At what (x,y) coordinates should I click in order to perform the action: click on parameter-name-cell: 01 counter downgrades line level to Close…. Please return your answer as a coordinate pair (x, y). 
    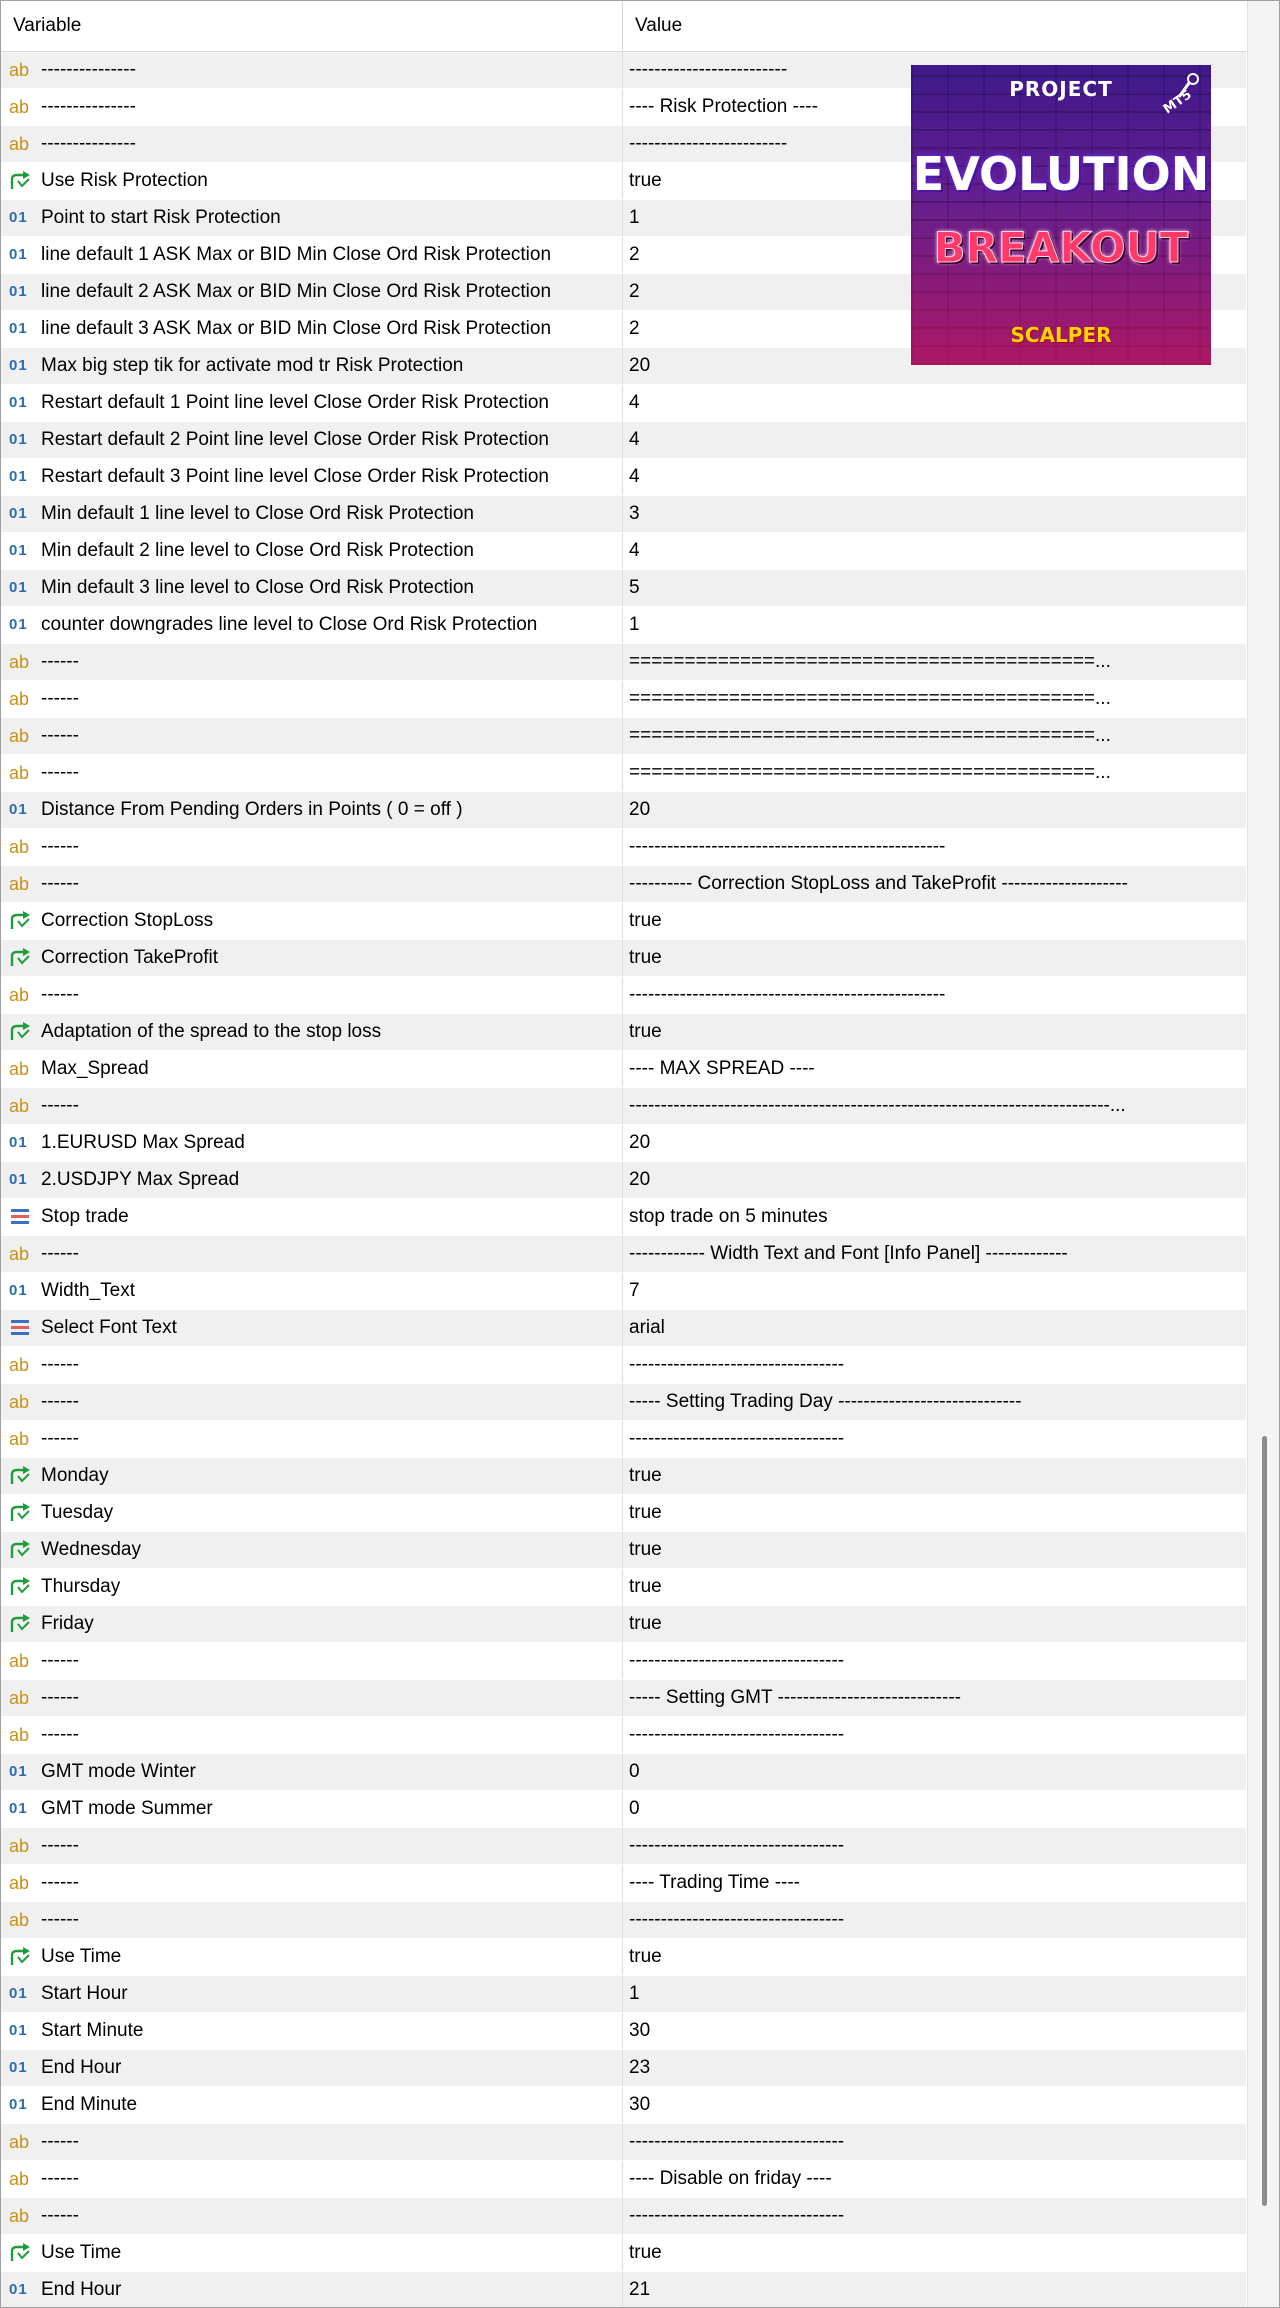
    Looking at the image, I should click on (312, 625).